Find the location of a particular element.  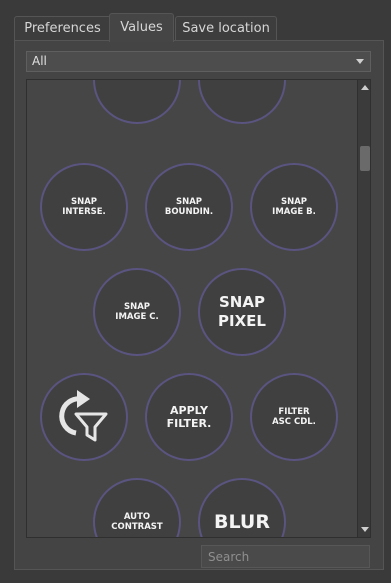

vertical-scrollbar is located at coordinates (363, 308).